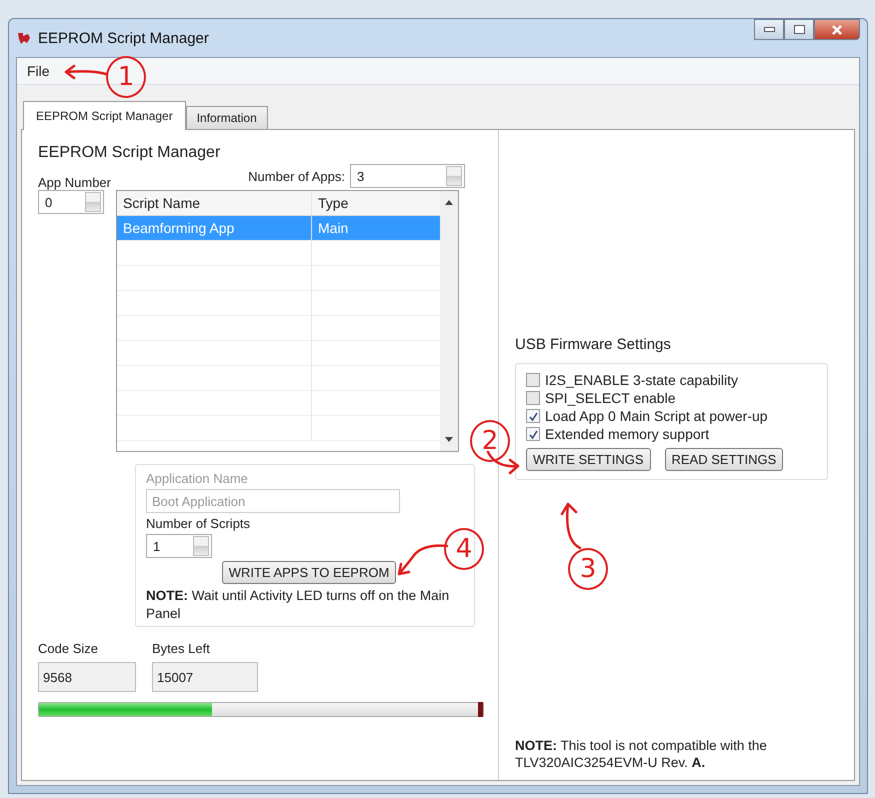 This screenshot has height=798, width=875. I want to click on note-text: NOTE: Wait until Activity LED turns off on the Main Panel, so click(298, 604).